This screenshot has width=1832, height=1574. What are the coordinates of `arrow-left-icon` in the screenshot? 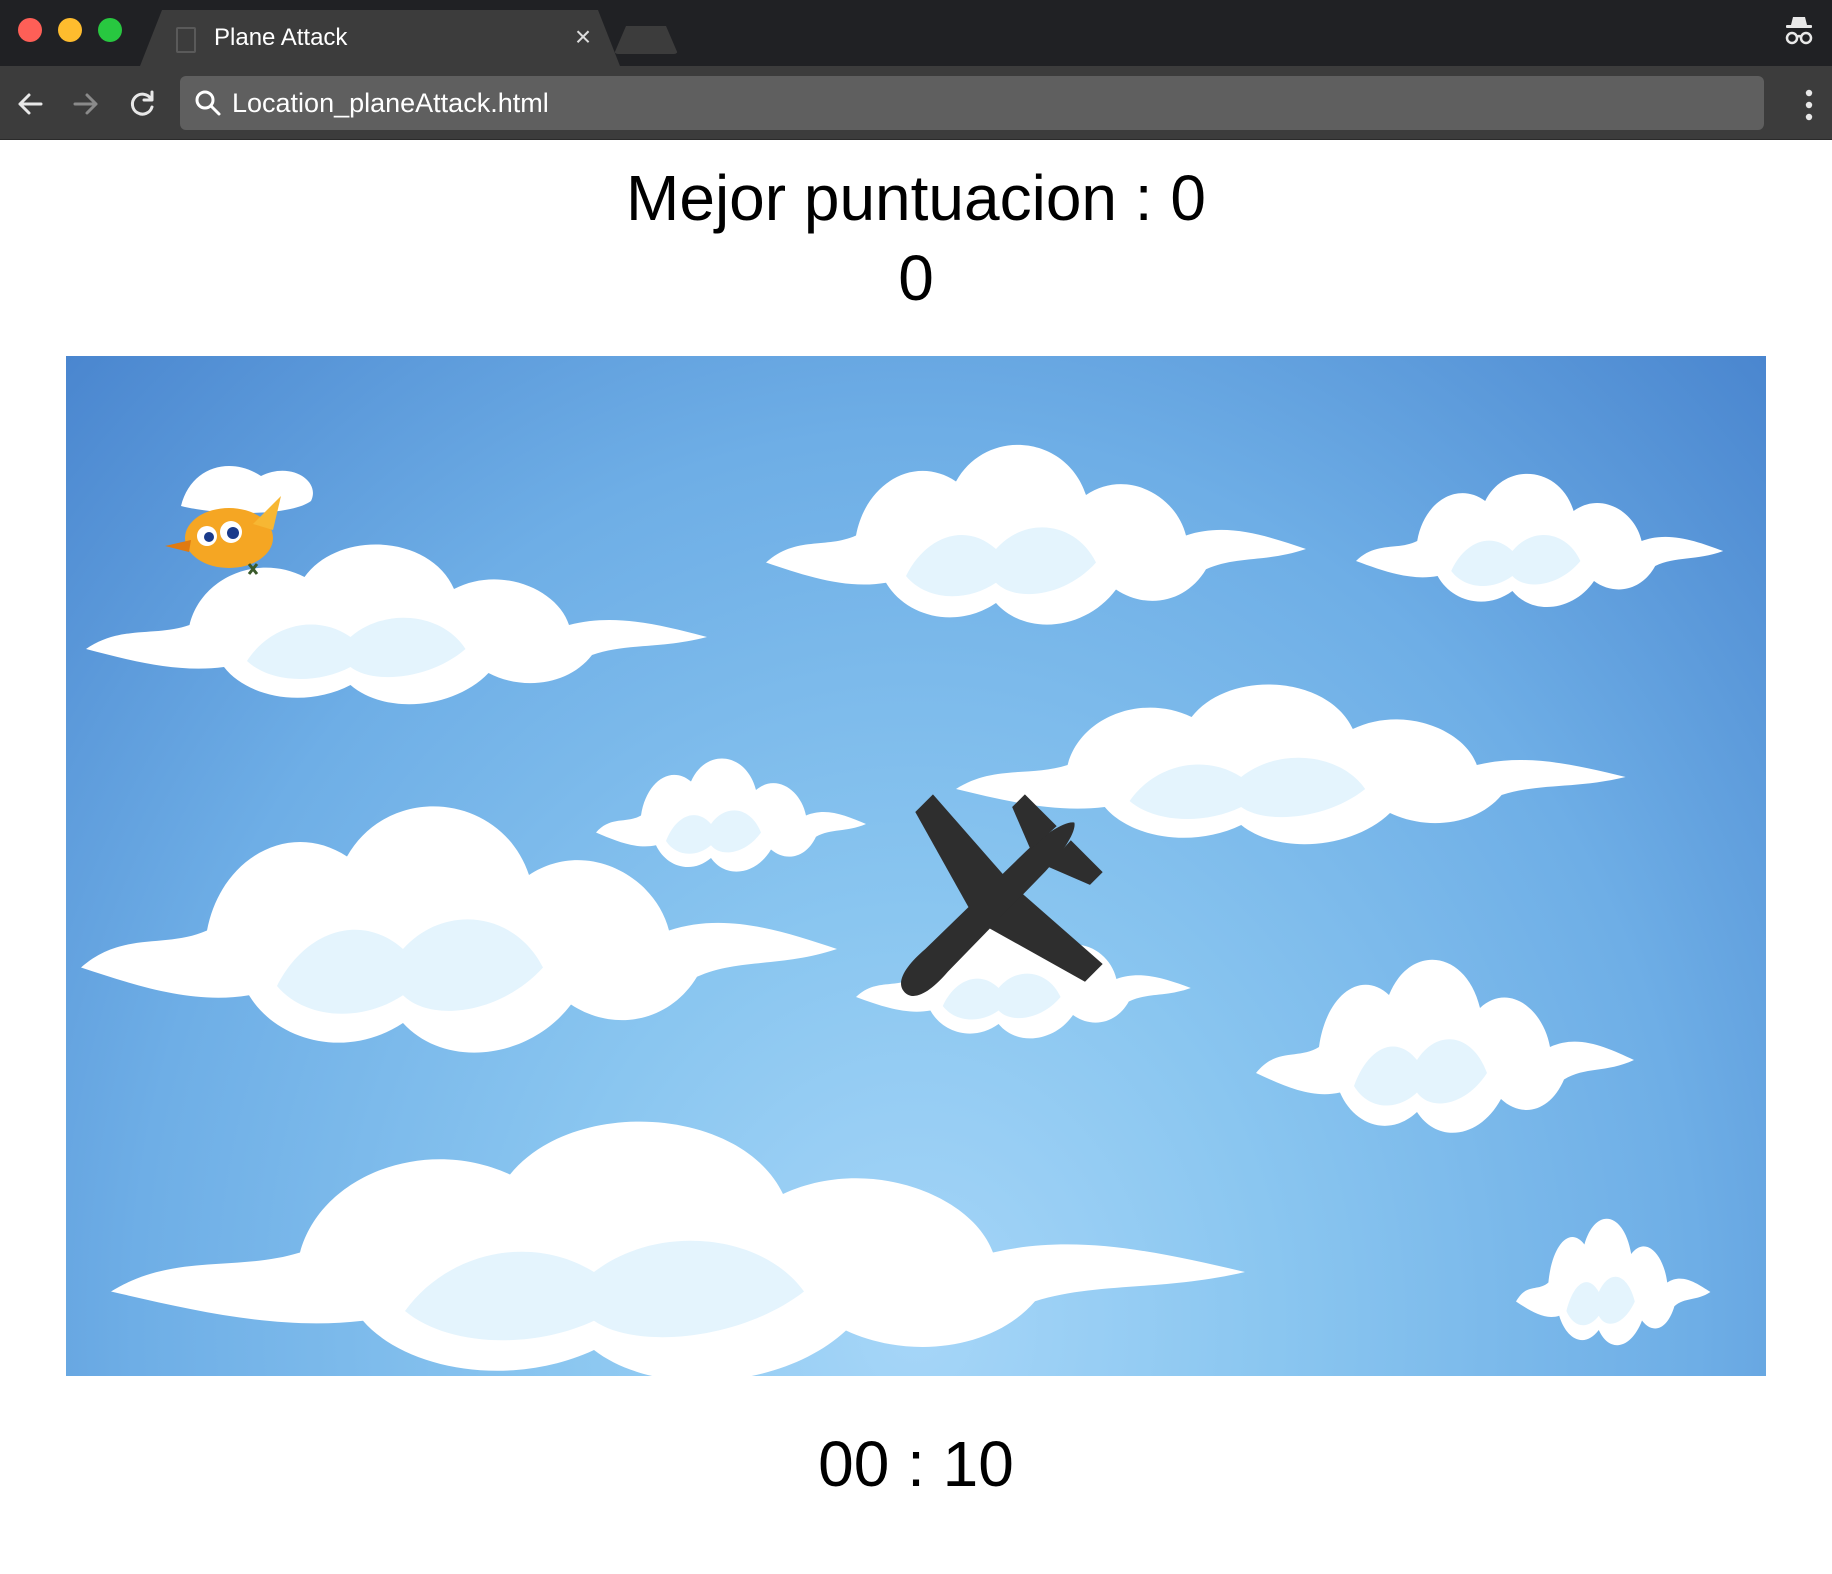 It's located at (30, 104).